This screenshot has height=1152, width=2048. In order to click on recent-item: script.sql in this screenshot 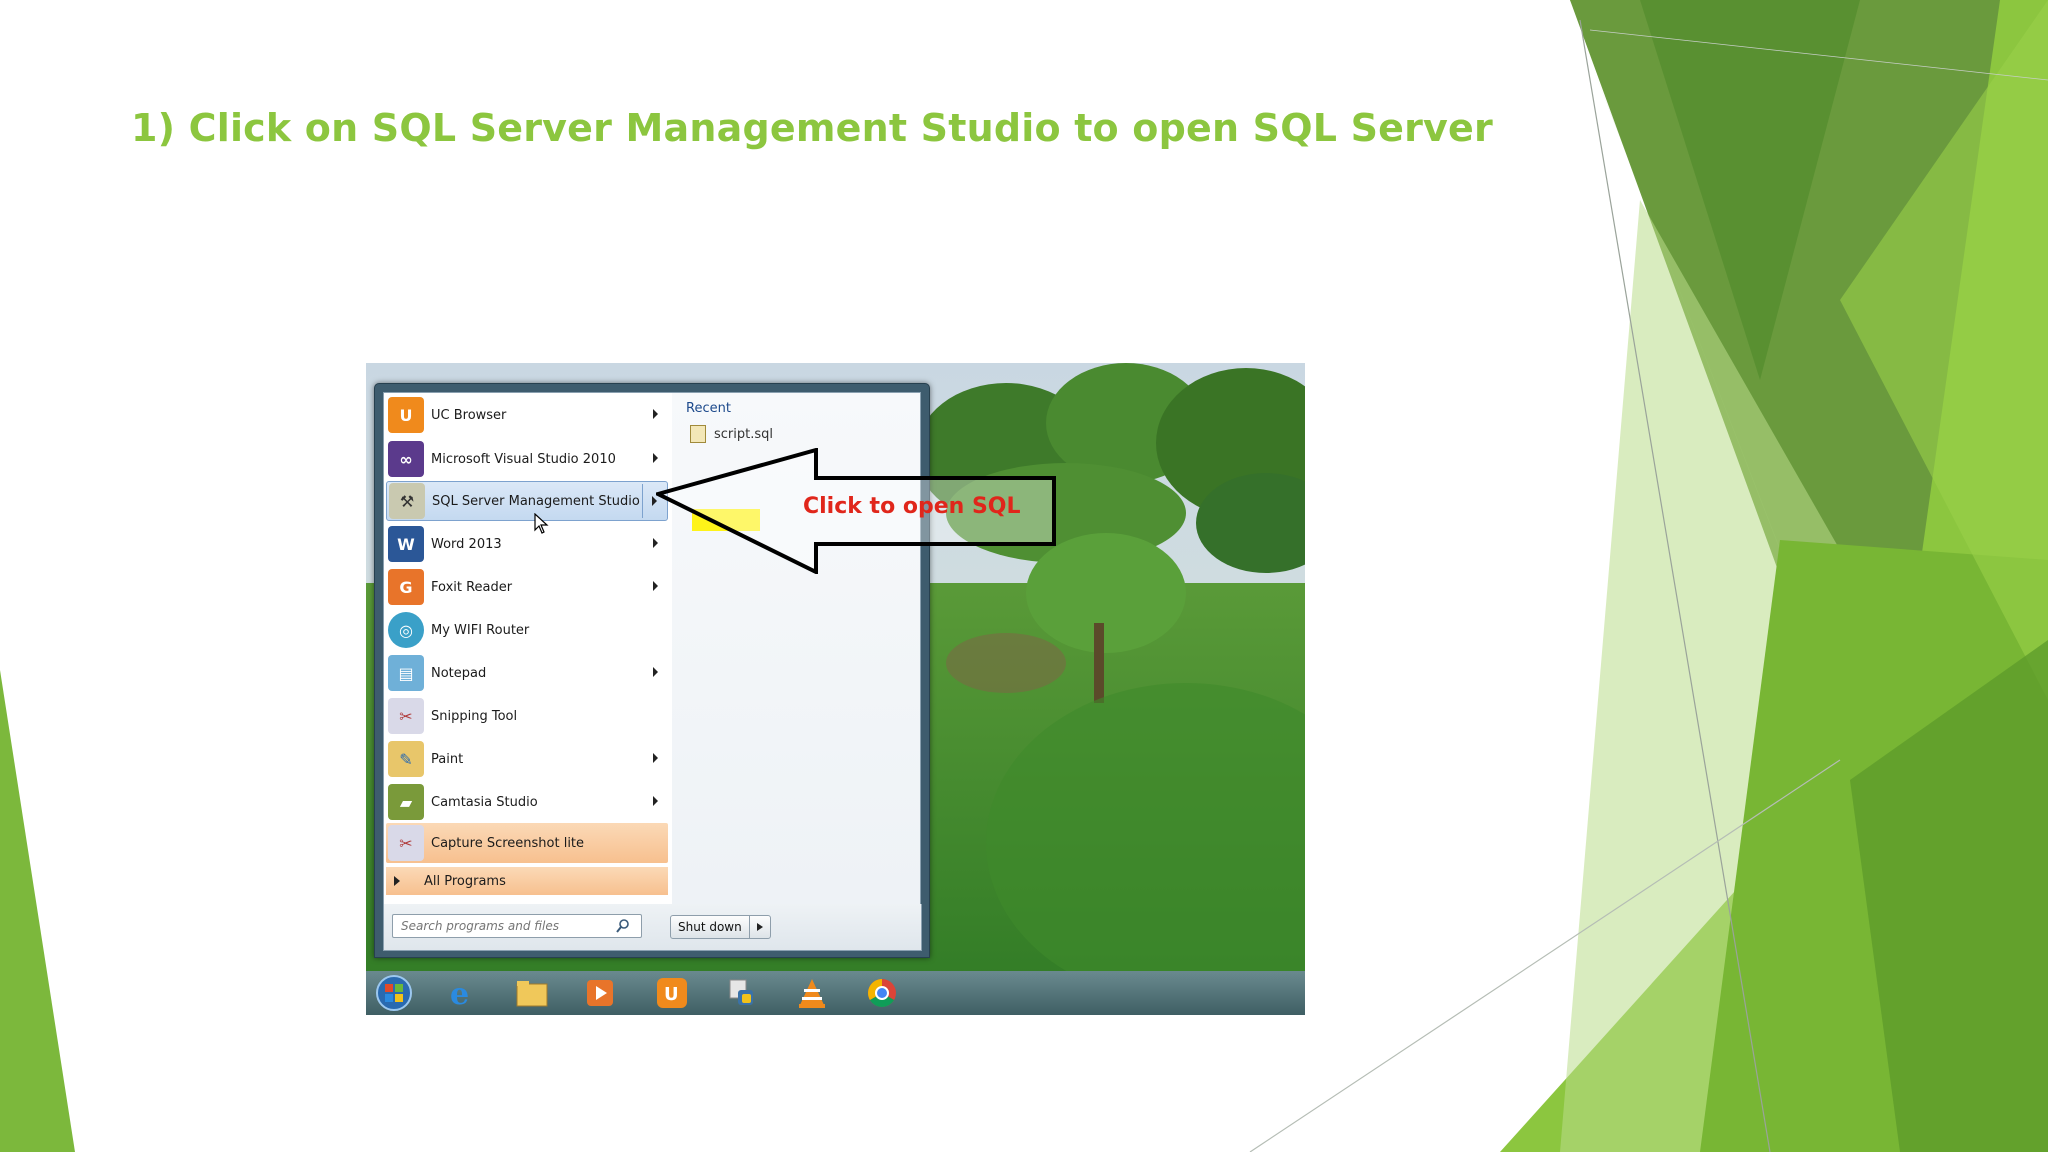, I will do `click(731, 434)`.